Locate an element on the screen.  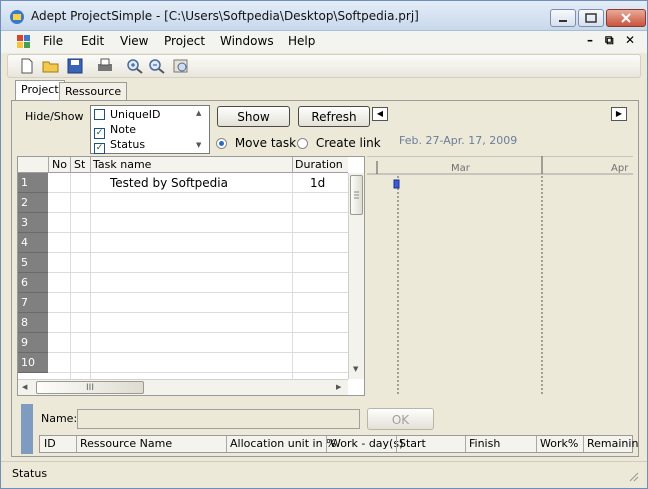
tab-project: Project is located at coordinates (40, 90).